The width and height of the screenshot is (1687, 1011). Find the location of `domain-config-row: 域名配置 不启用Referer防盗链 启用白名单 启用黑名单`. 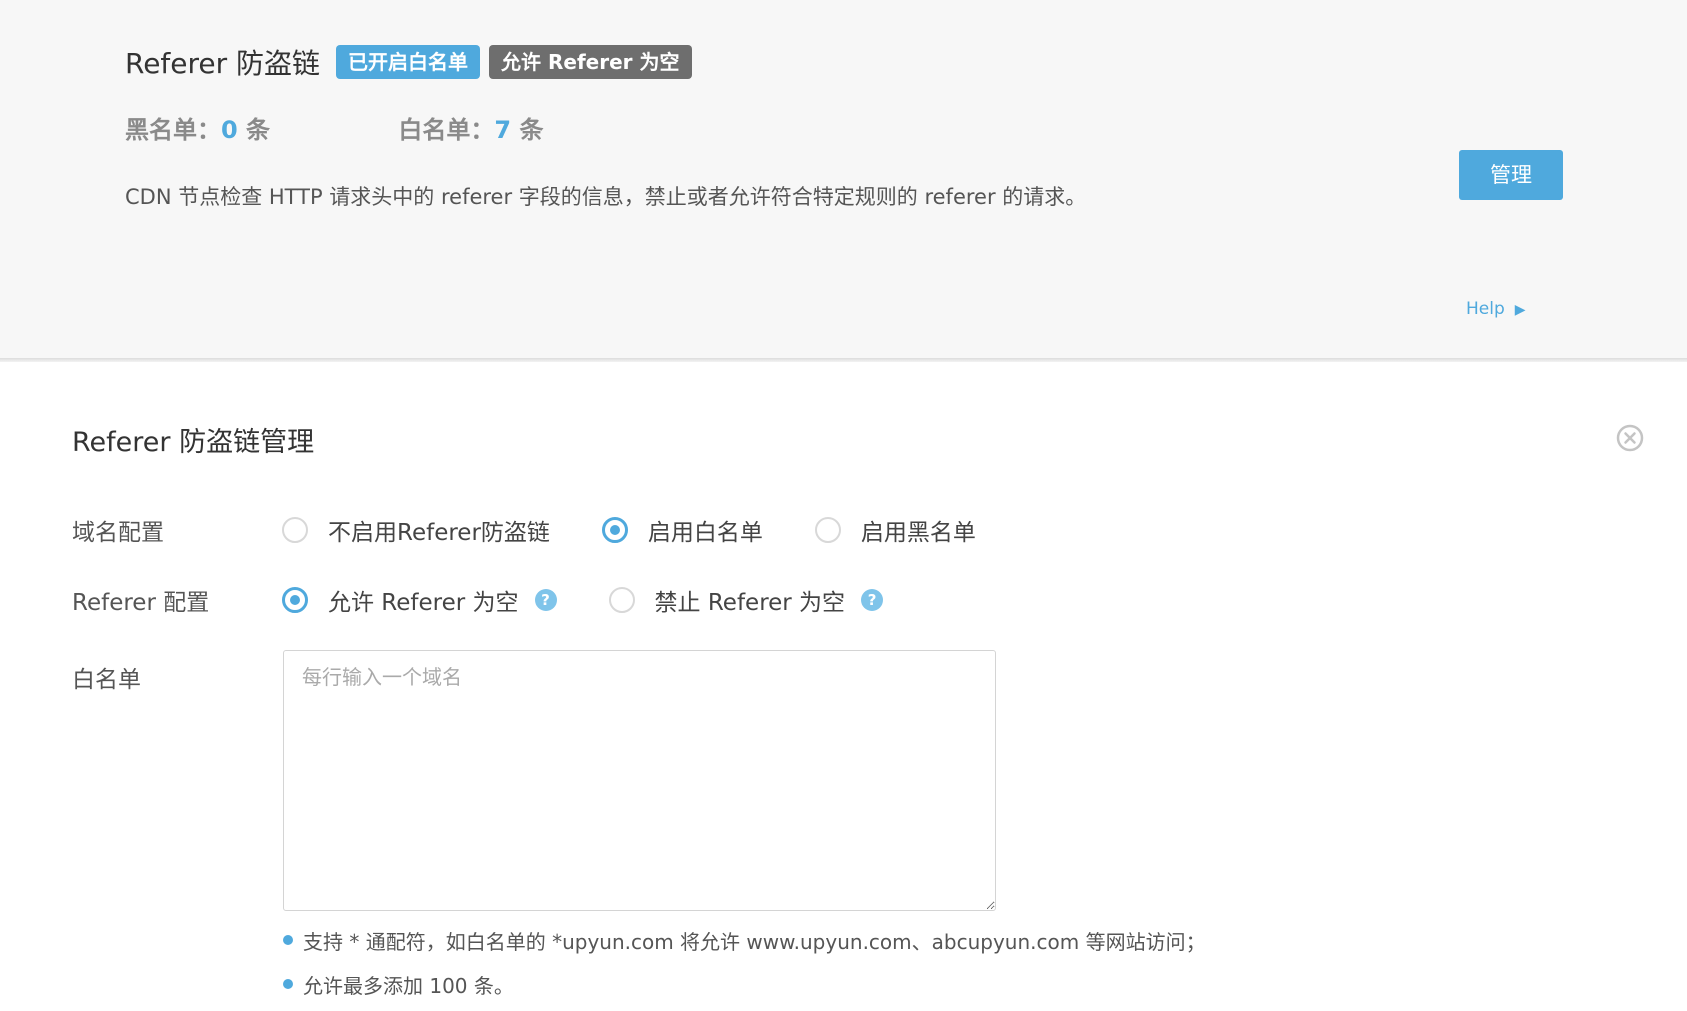

domain-config-row: 域名配置 不启用Referer防盗链 启用白名单 启用黑名单 is located at coordinates (550, 530).